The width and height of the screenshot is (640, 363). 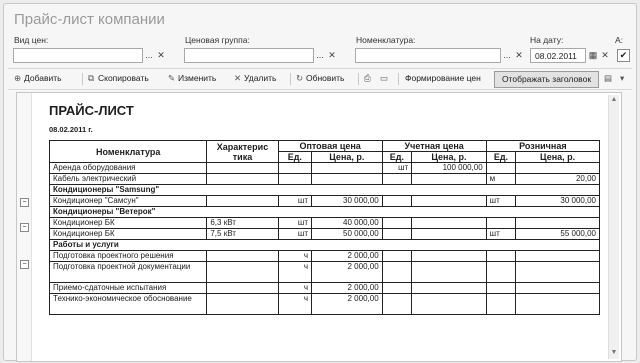 What do you see at coordinates (519, 55) in the screenshot?
I see `nomenclature-clear-icon: ✕` at bounding box center [519, 55].